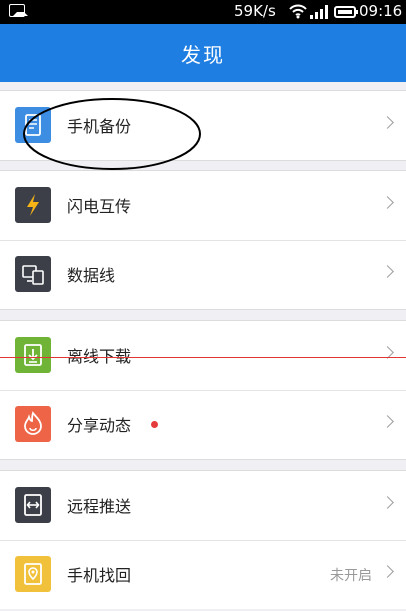 This screenshot has width=406, height=611. What do you see at coordinates (33, 424) in the screenshot?
I see `share-feed-icon` at bounding box center [33, 424].